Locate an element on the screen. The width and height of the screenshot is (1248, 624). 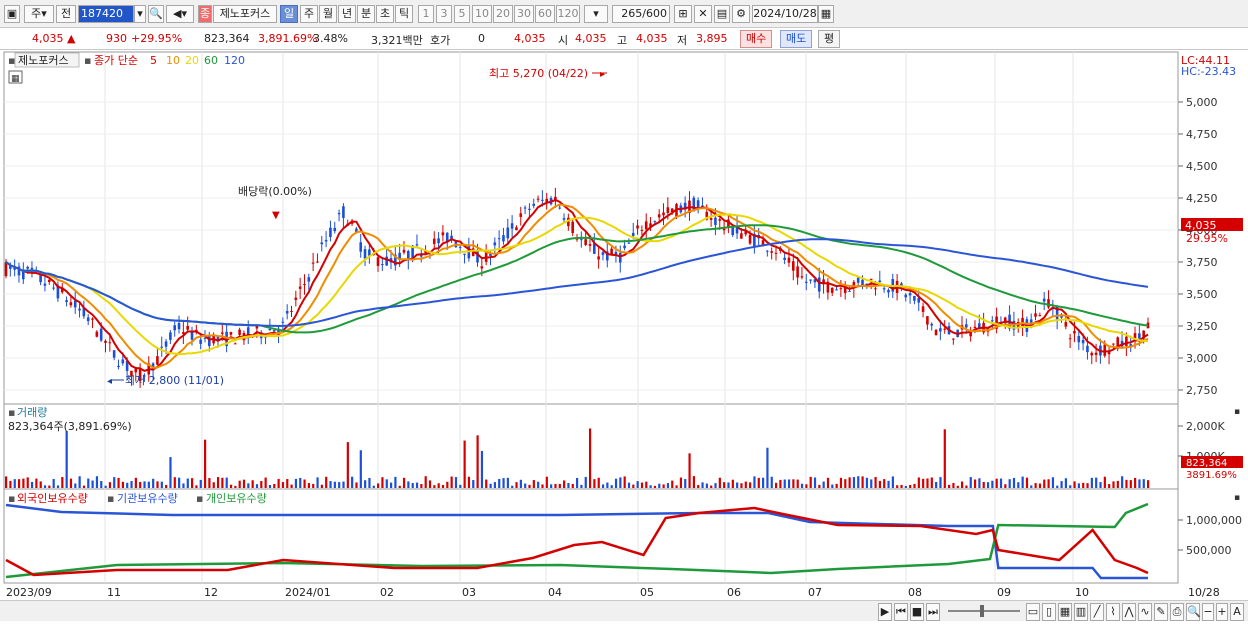
zoom-in-icon: + is located at coordinates (1222, 612).